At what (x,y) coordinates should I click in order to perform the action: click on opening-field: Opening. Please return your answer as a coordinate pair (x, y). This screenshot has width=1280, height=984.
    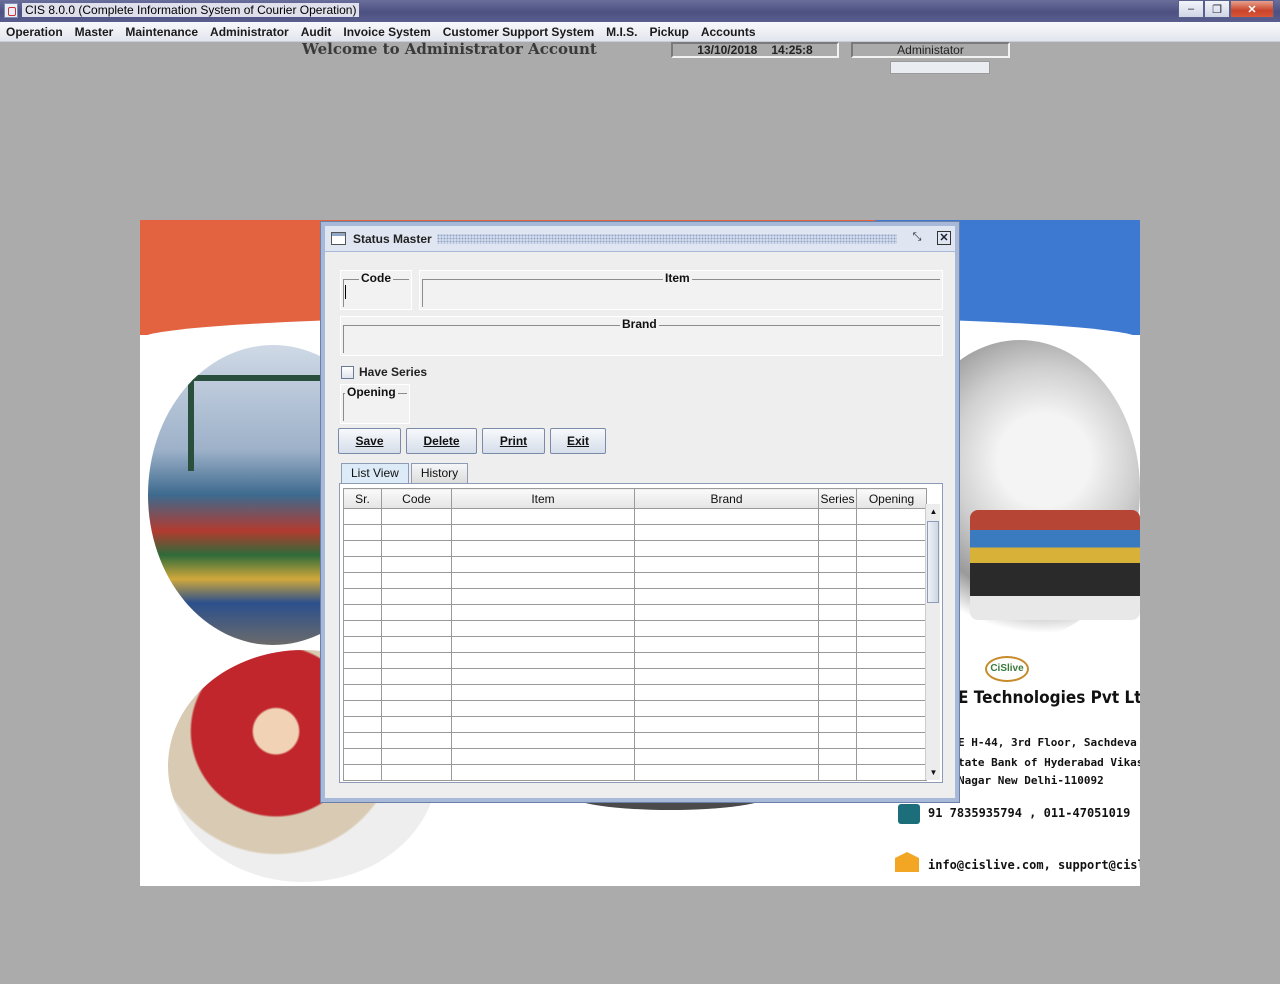
    Looking at the image, I should click on (375, 404).